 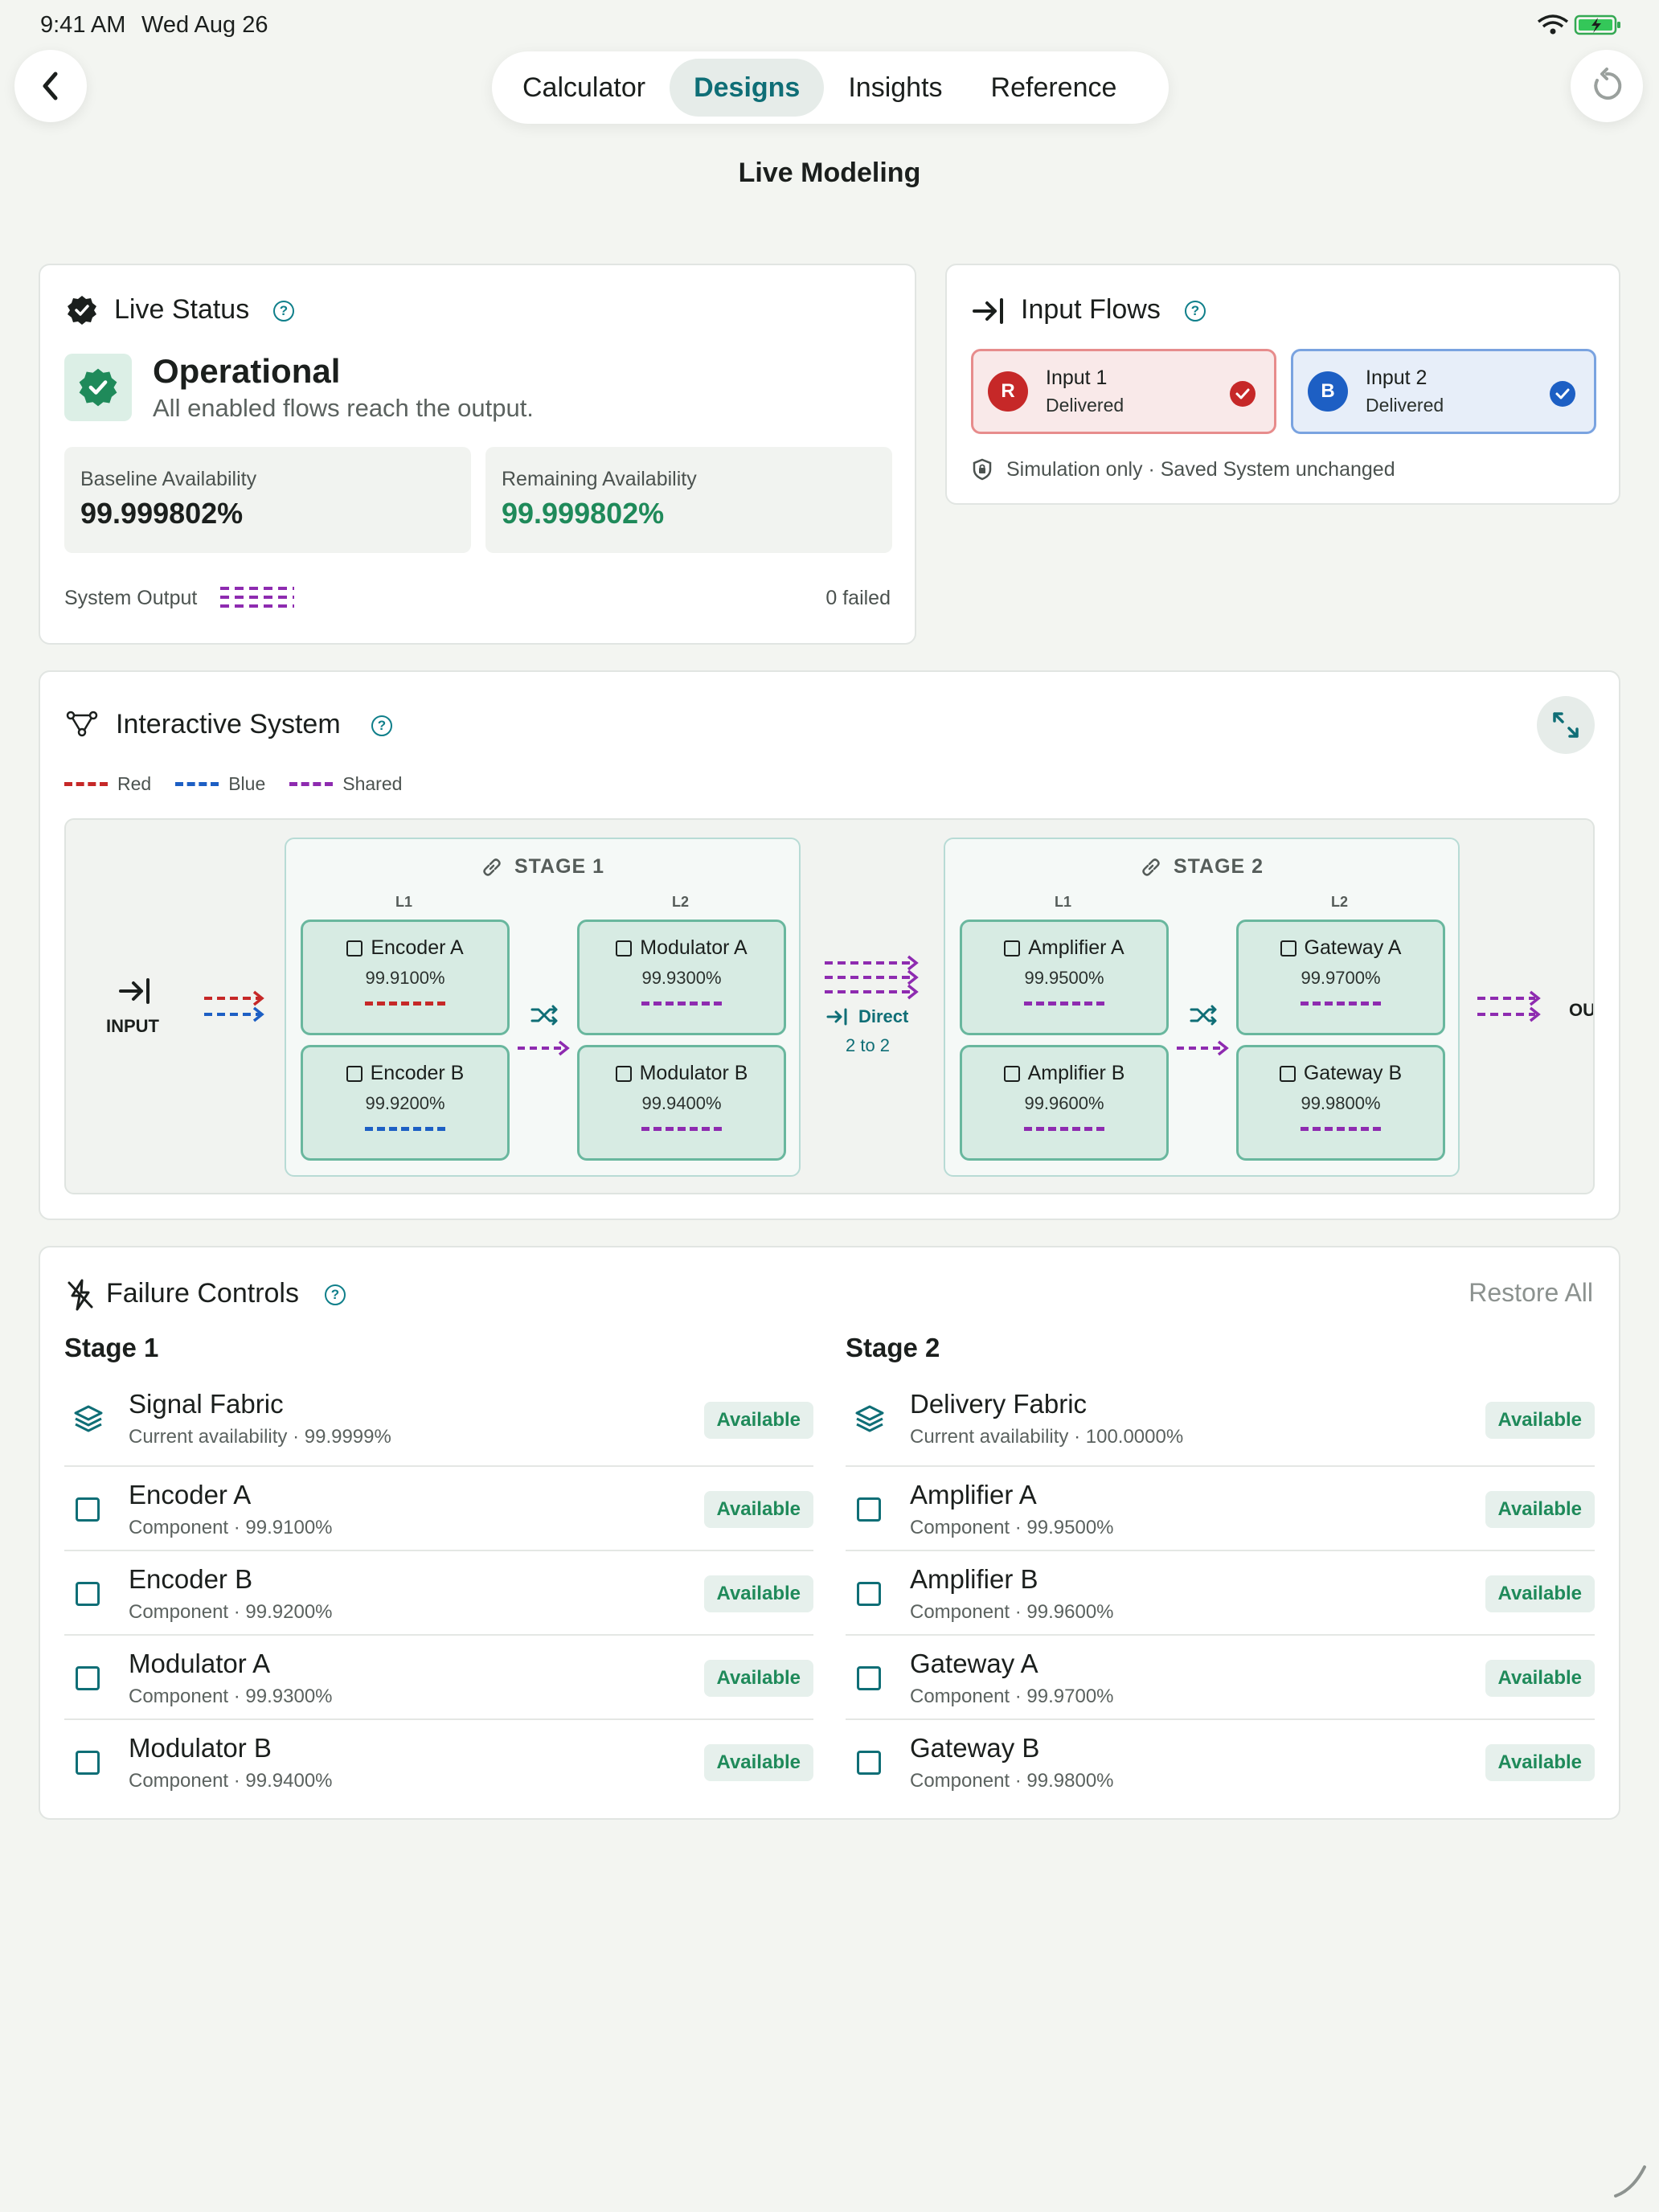 What do you see at coordinates (438, 1509) in the screenshot?
I see `control-row-encoder-a: Encoder A Component · 99.9100% Available` at bounding box center [438, 1509].